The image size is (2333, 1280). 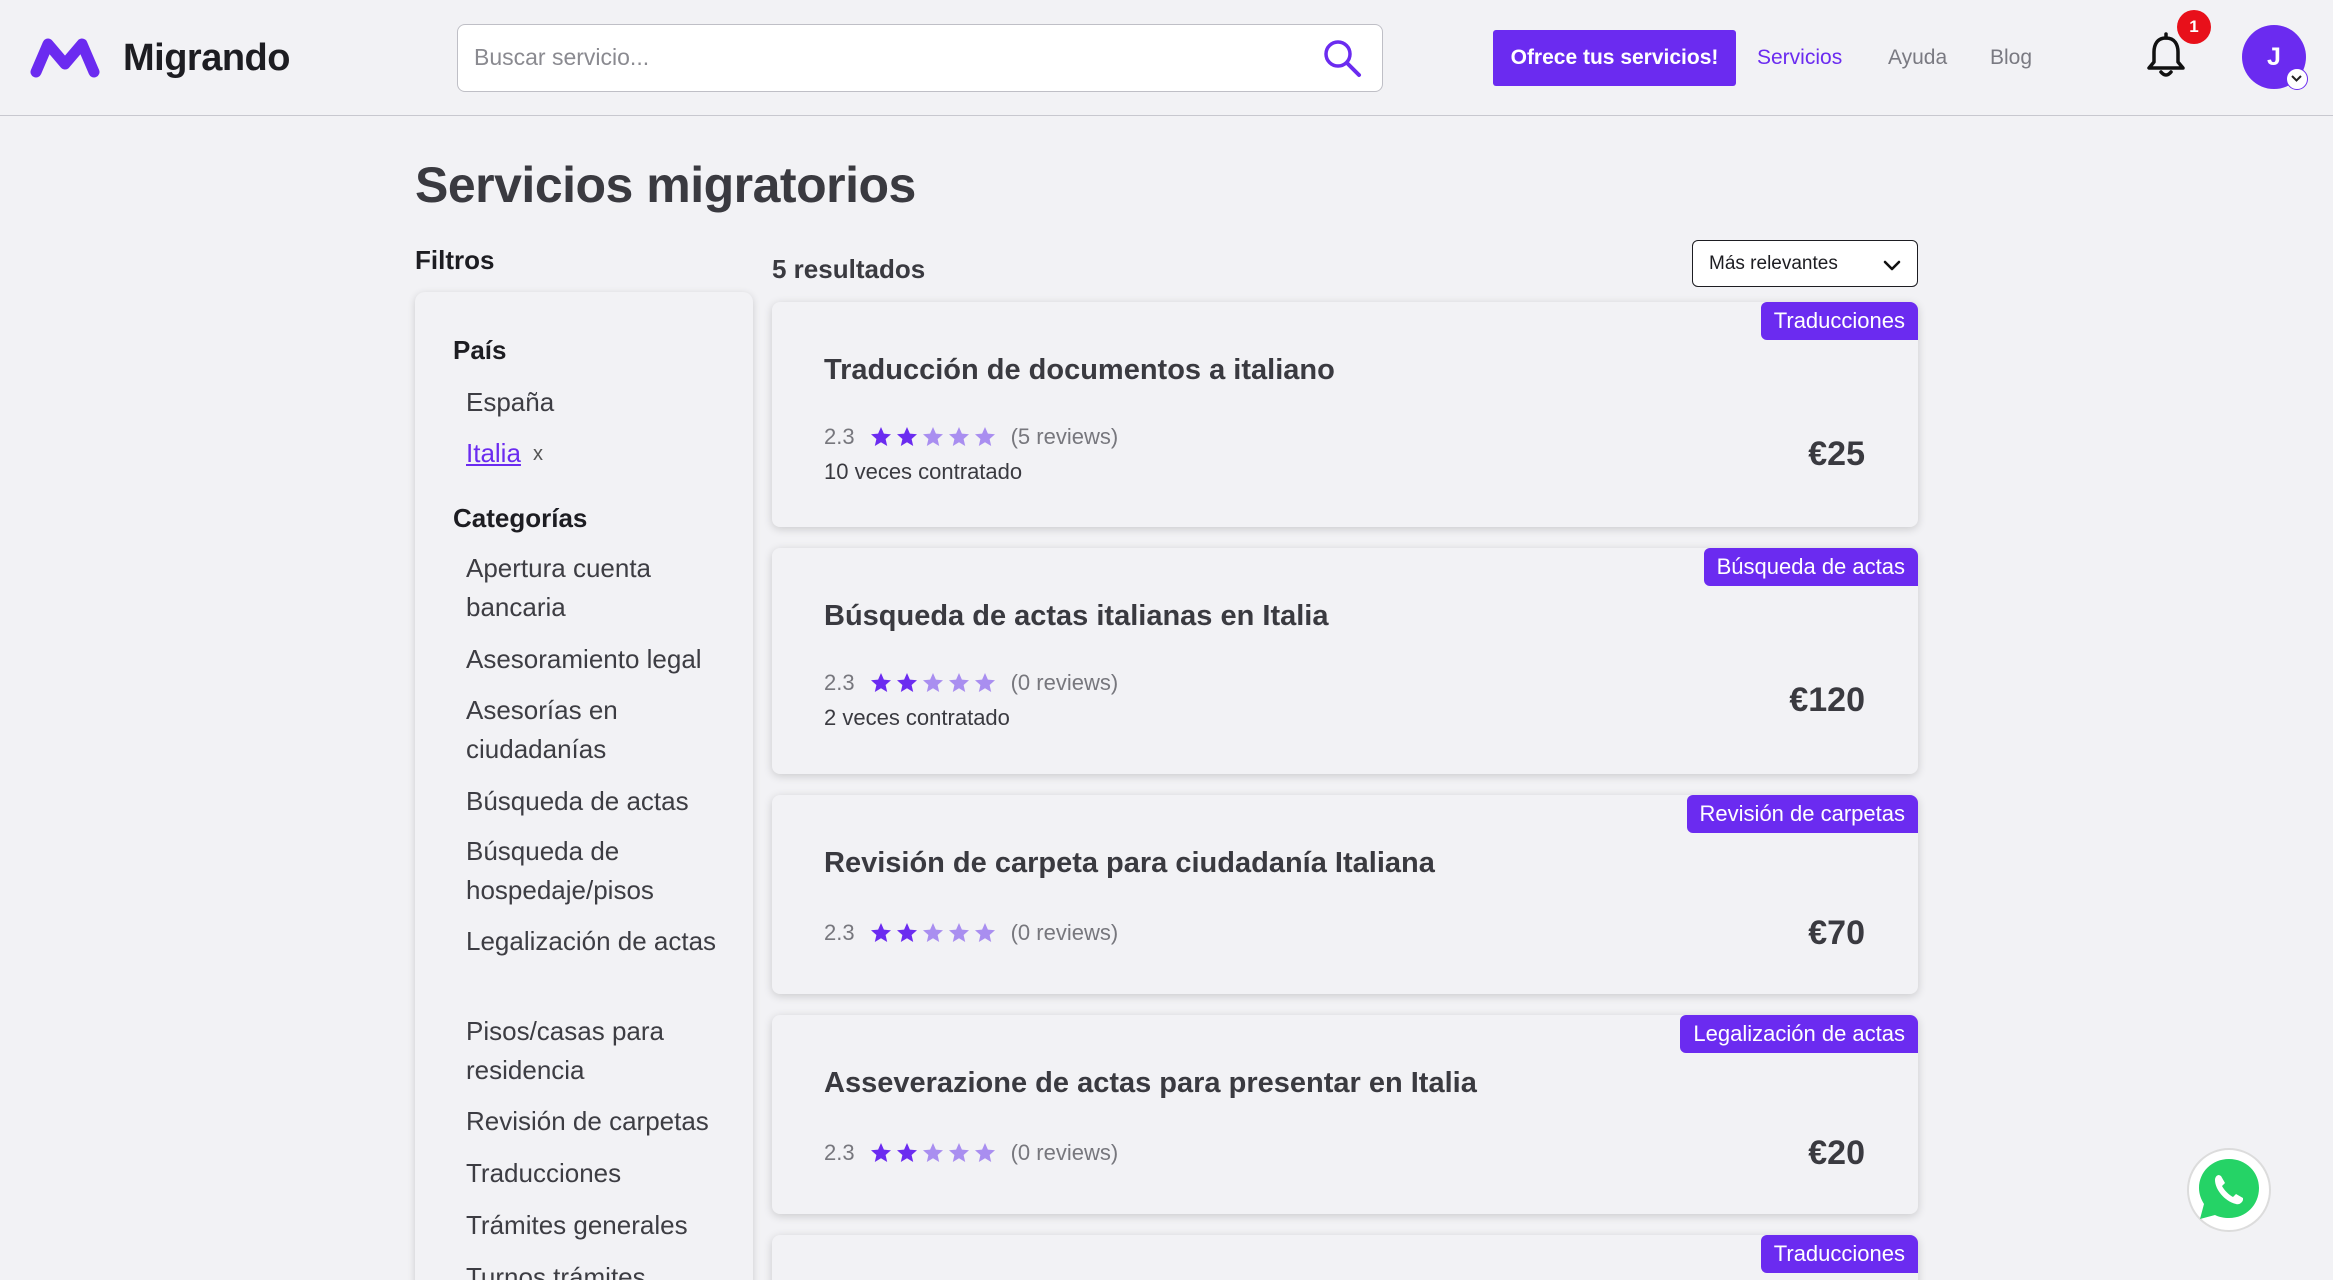 I want to click on nav-blog: Blog, so click(x=2011, y=58).